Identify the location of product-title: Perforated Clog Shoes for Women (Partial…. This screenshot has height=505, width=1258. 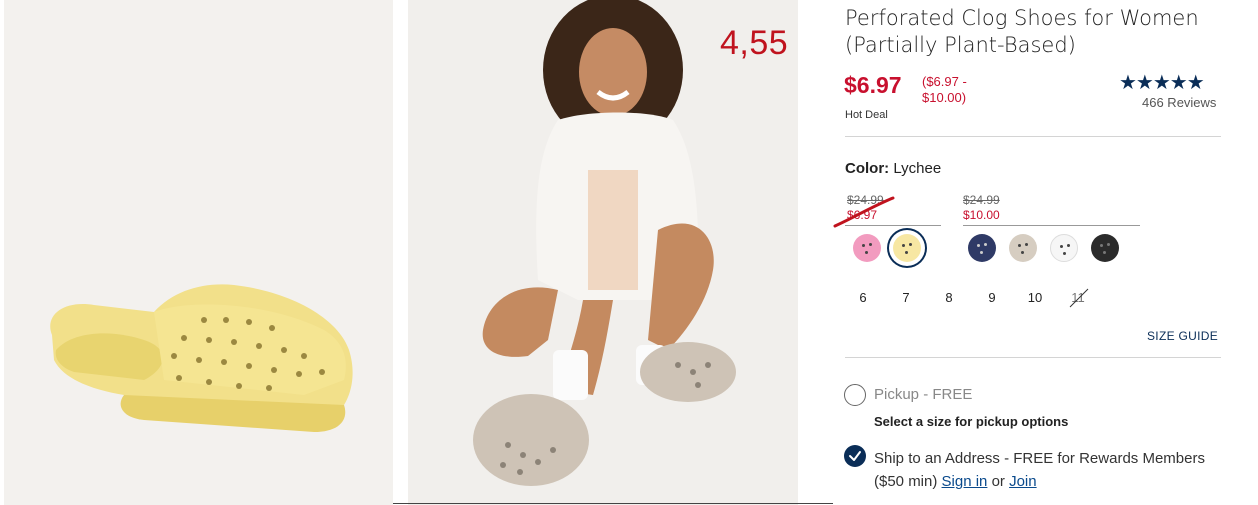
(1022, 31).